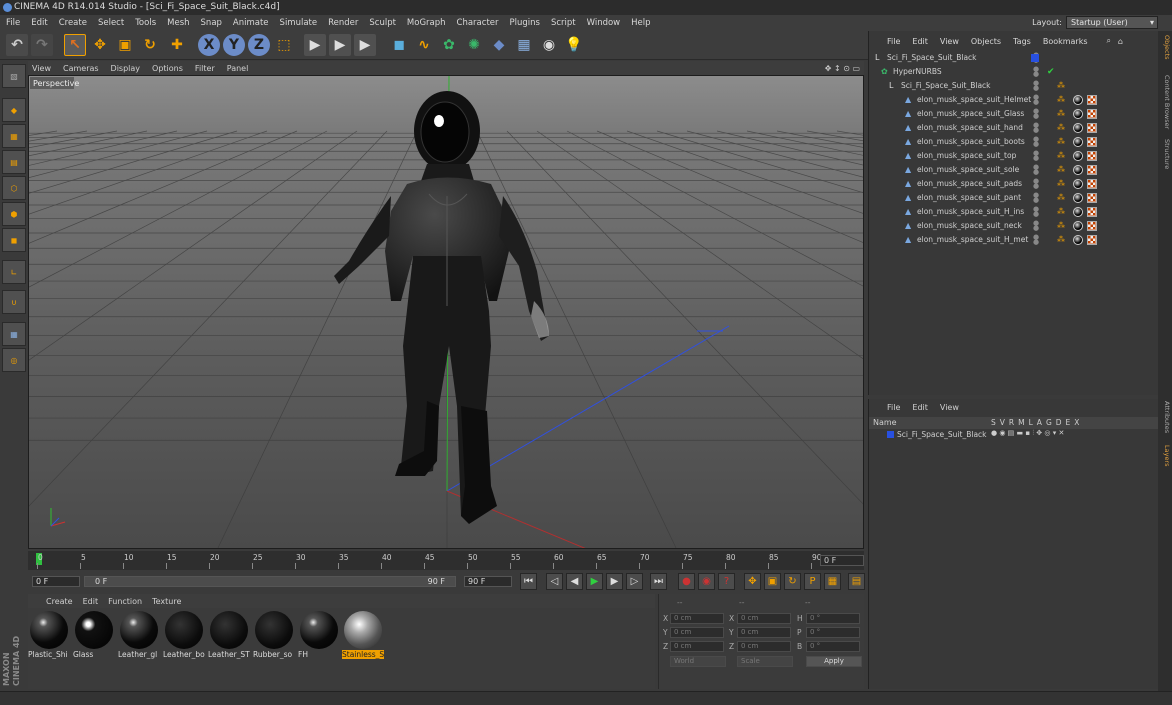 The height and width of the screenshot is (705, 1172). I want to click on object-name: elon_musk_space_suit_H_met, so click(972, 240).